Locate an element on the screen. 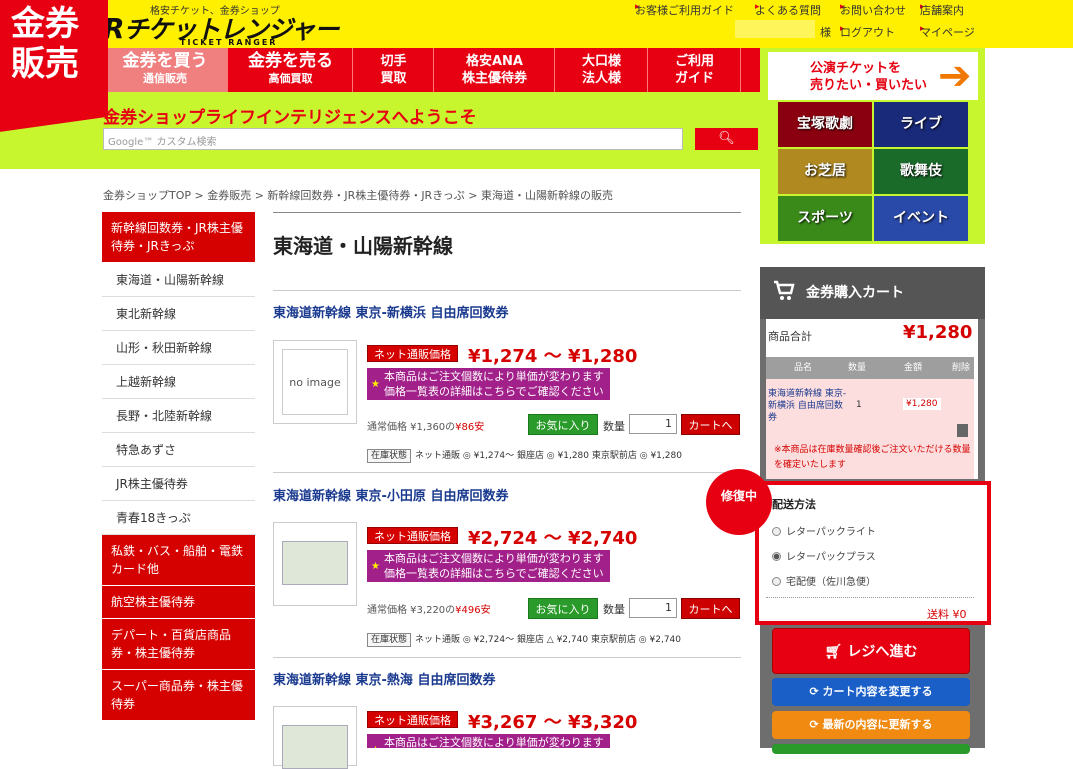  product-title: 東海道新幹線 東京-新横浜 自由席回数券 is located at coordinates (390, 311).